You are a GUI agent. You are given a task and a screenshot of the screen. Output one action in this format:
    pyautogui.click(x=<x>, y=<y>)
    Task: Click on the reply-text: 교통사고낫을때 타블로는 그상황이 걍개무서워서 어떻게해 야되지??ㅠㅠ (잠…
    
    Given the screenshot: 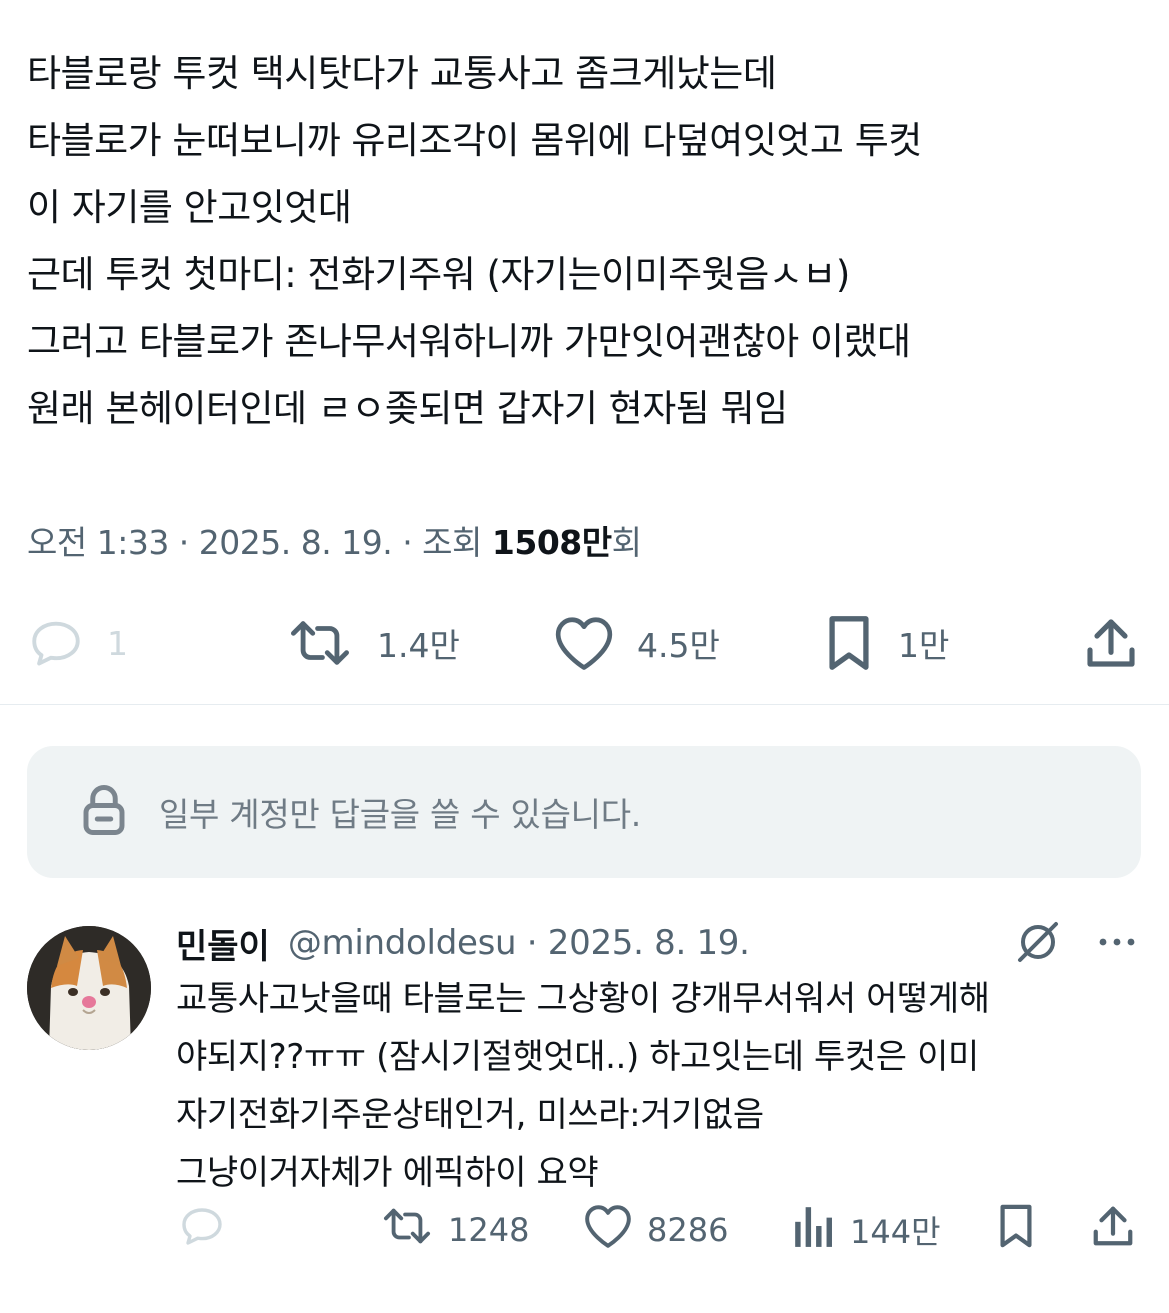 What is the action you would take?
    pyautogui.click(x=656, y=1086)
    